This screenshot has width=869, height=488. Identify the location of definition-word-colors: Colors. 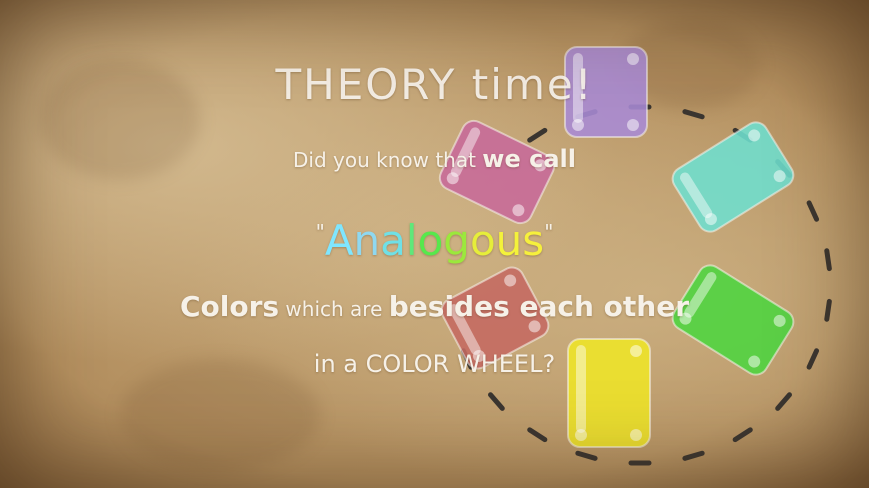
(229, 306).